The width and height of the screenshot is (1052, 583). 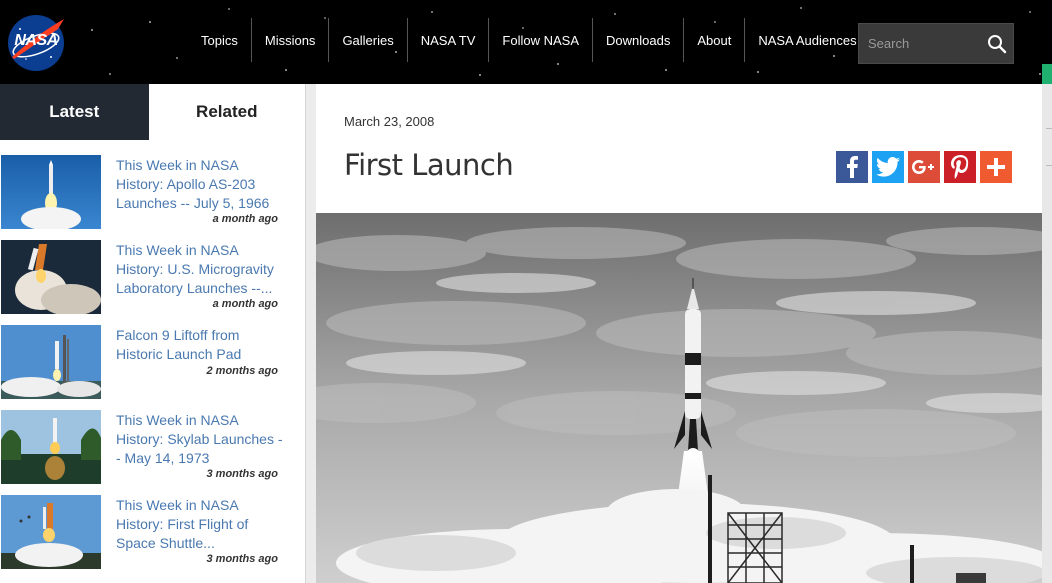 I want to click on thumbnail-skylab-launch, so click(x=51, y=447).